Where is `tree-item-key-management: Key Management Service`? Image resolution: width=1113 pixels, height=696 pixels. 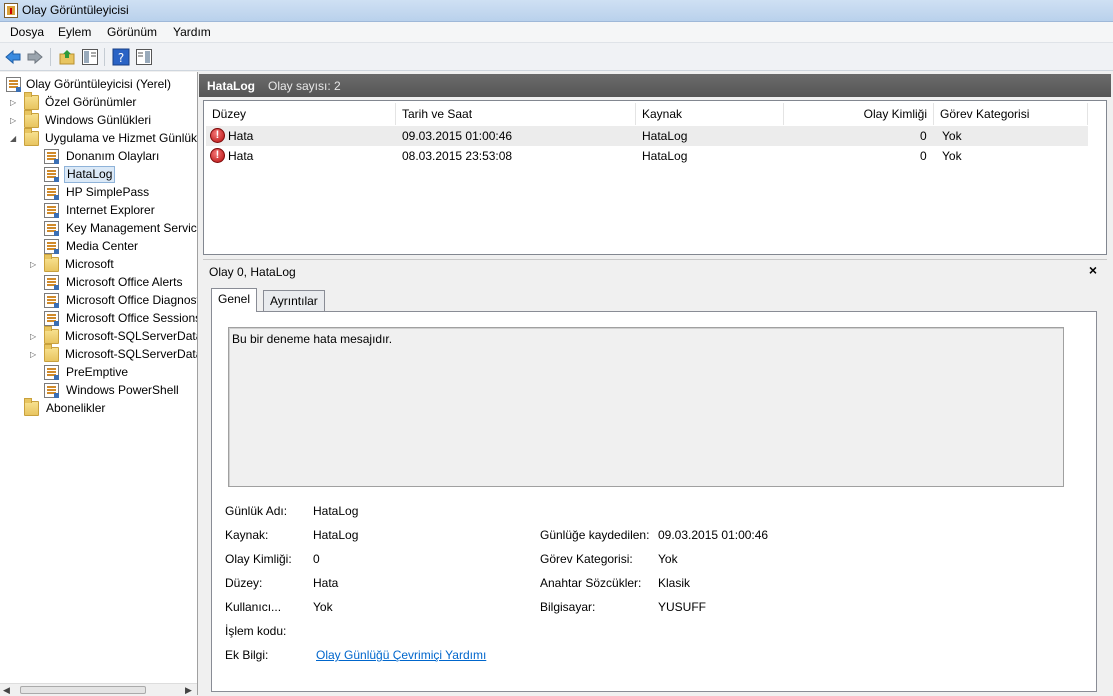 tree-item-key-management: Key Management Service is located at coordinates (120, 229).